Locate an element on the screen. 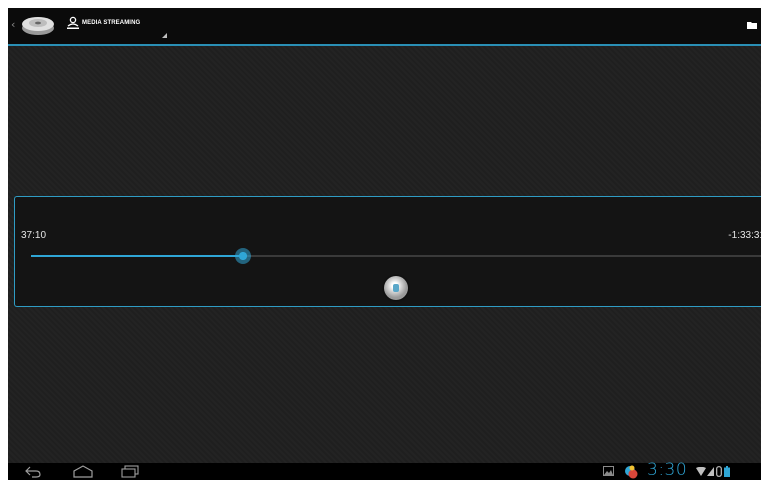 This screenshot has width=769, height=488. action-bar: ‹ MEDIA STREAMING is located at coordinates (384, 27).